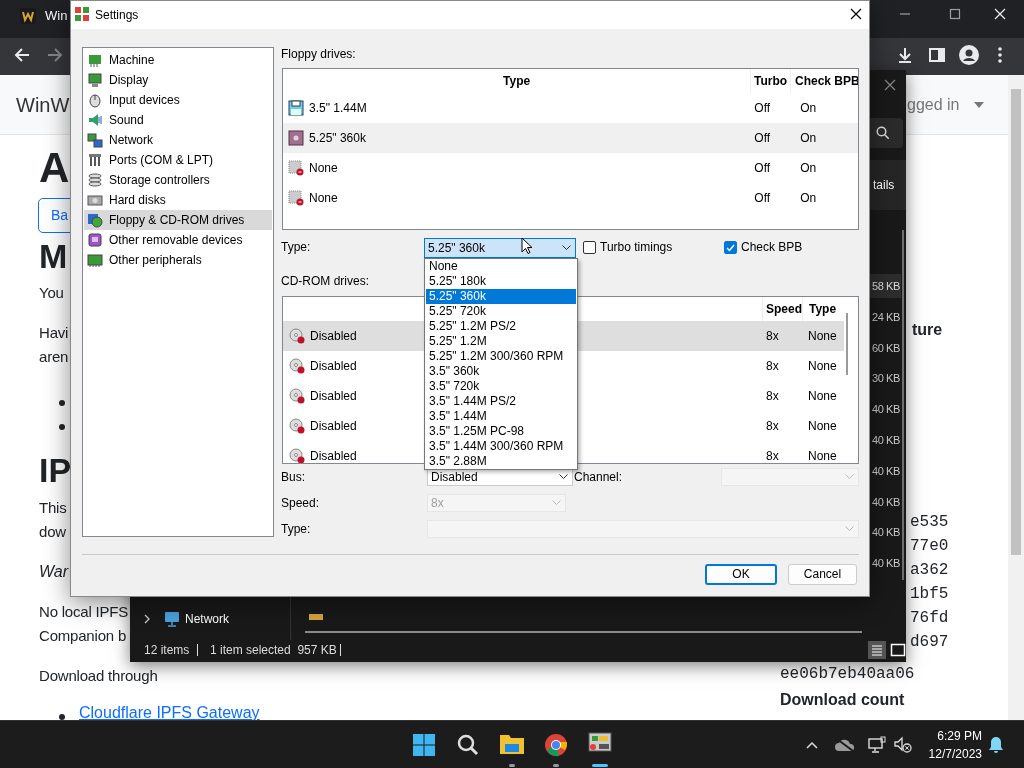  What do you see at coordinates (43, 105) in the screenshot?
I see `site-name: WinW` at bounding box center [43, 105].